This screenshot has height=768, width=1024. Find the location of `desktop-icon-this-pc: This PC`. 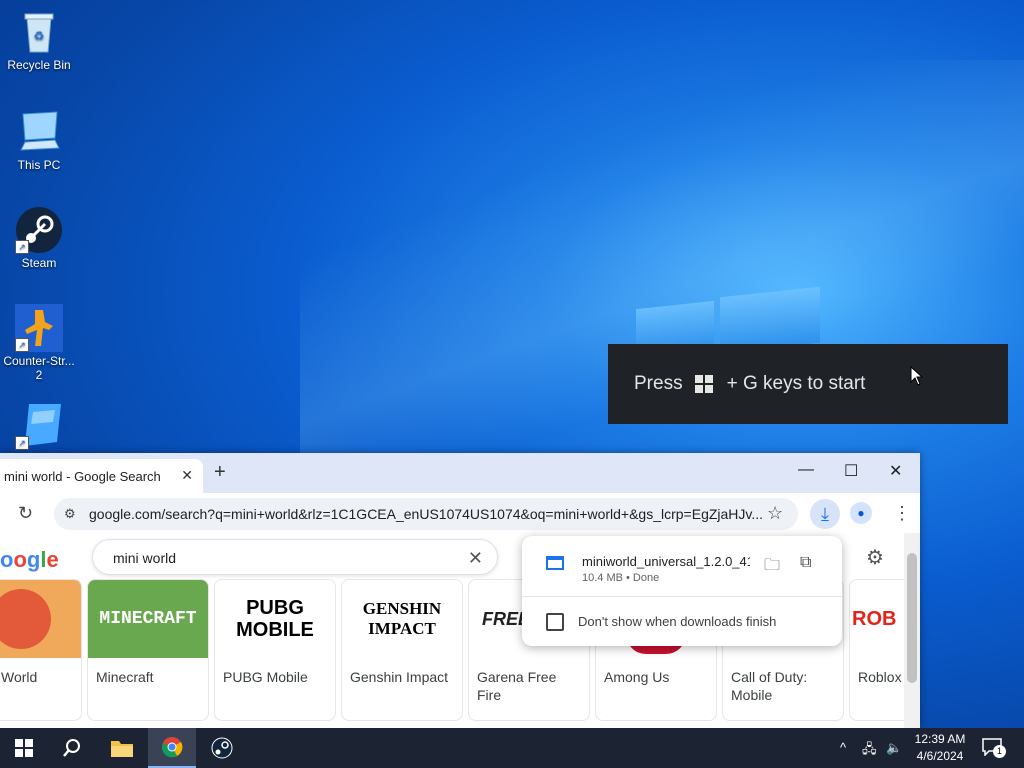

desktop-icon-this-pc: This PC is located at coordinates (39, 140).